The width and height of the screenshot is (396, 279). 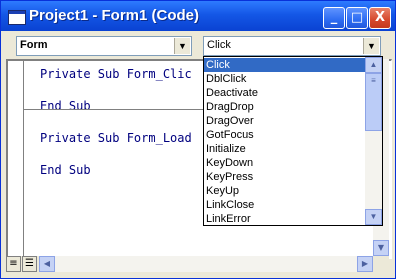 I want to click on dropdown-item-dragdrop: DragDrop, so click(x=285, y=107).